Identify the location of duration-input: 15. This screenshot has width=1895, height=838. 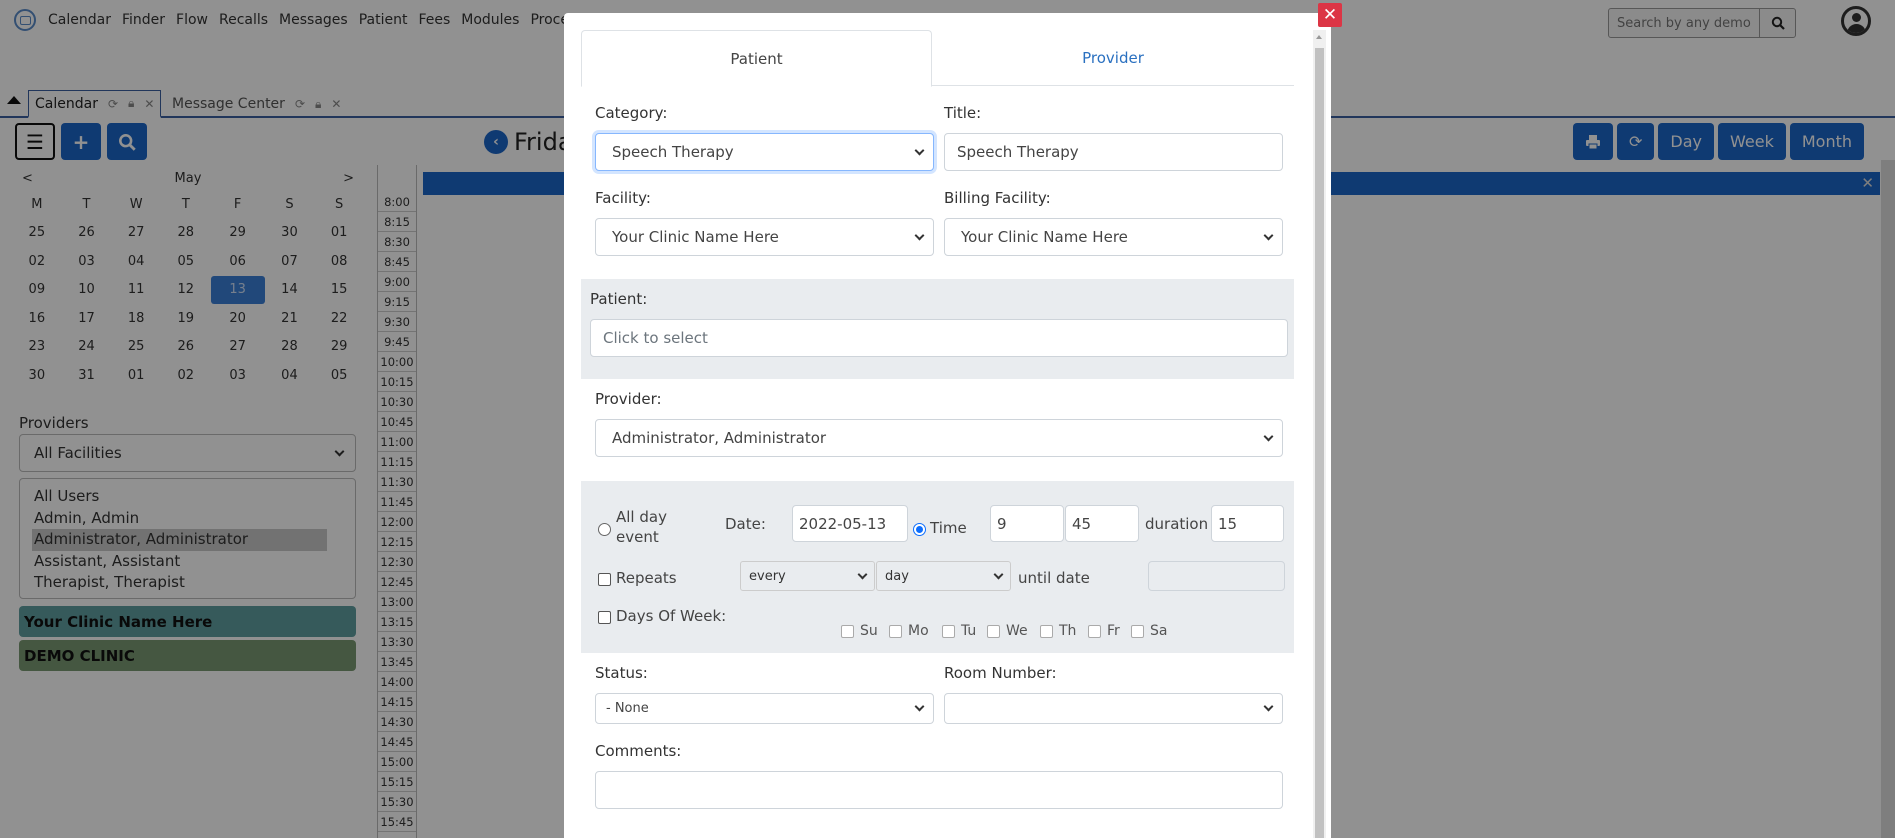
(1247, 523).